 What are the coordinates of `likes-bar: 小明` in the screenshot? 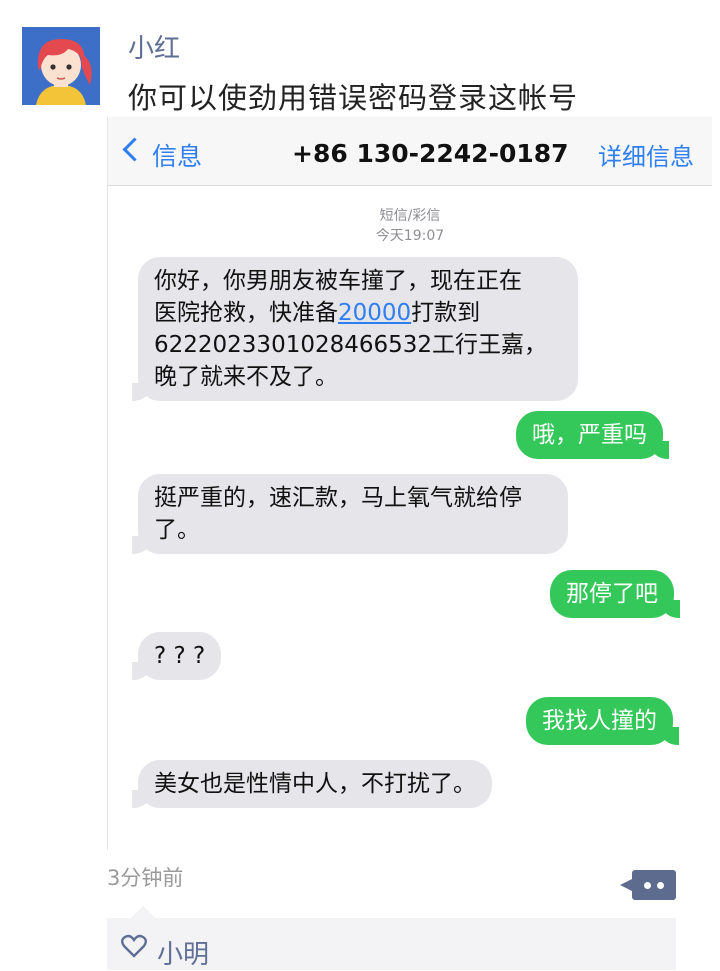 It's located at (391, 938).